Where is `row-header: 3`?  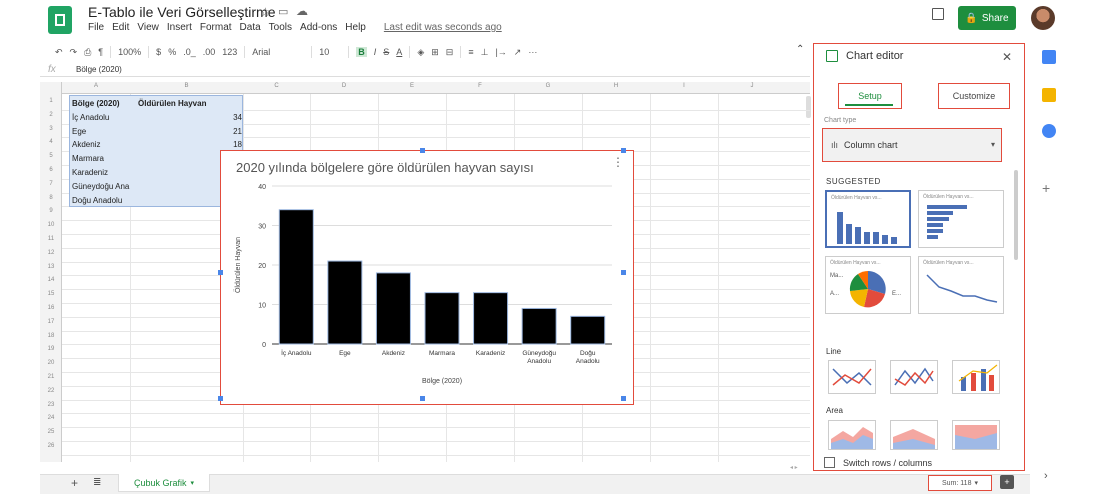 row-header: 3 is located at coordinates (51, 129).